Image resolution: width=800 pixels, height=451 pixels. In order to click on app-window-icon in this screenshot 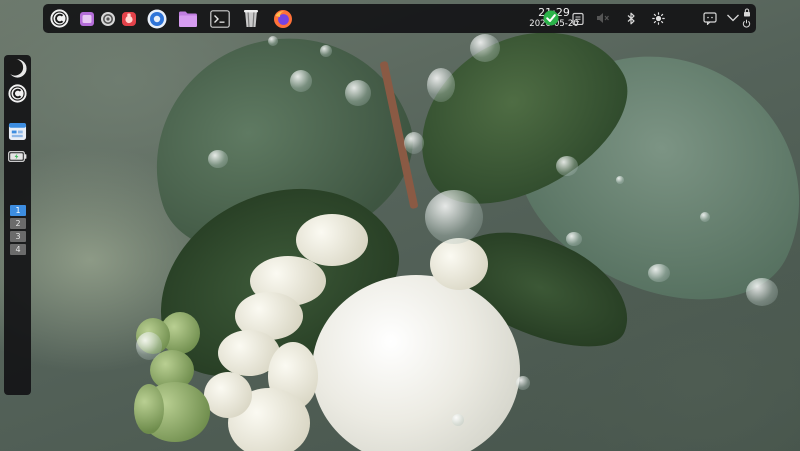, I will do `click(17, 131)`.